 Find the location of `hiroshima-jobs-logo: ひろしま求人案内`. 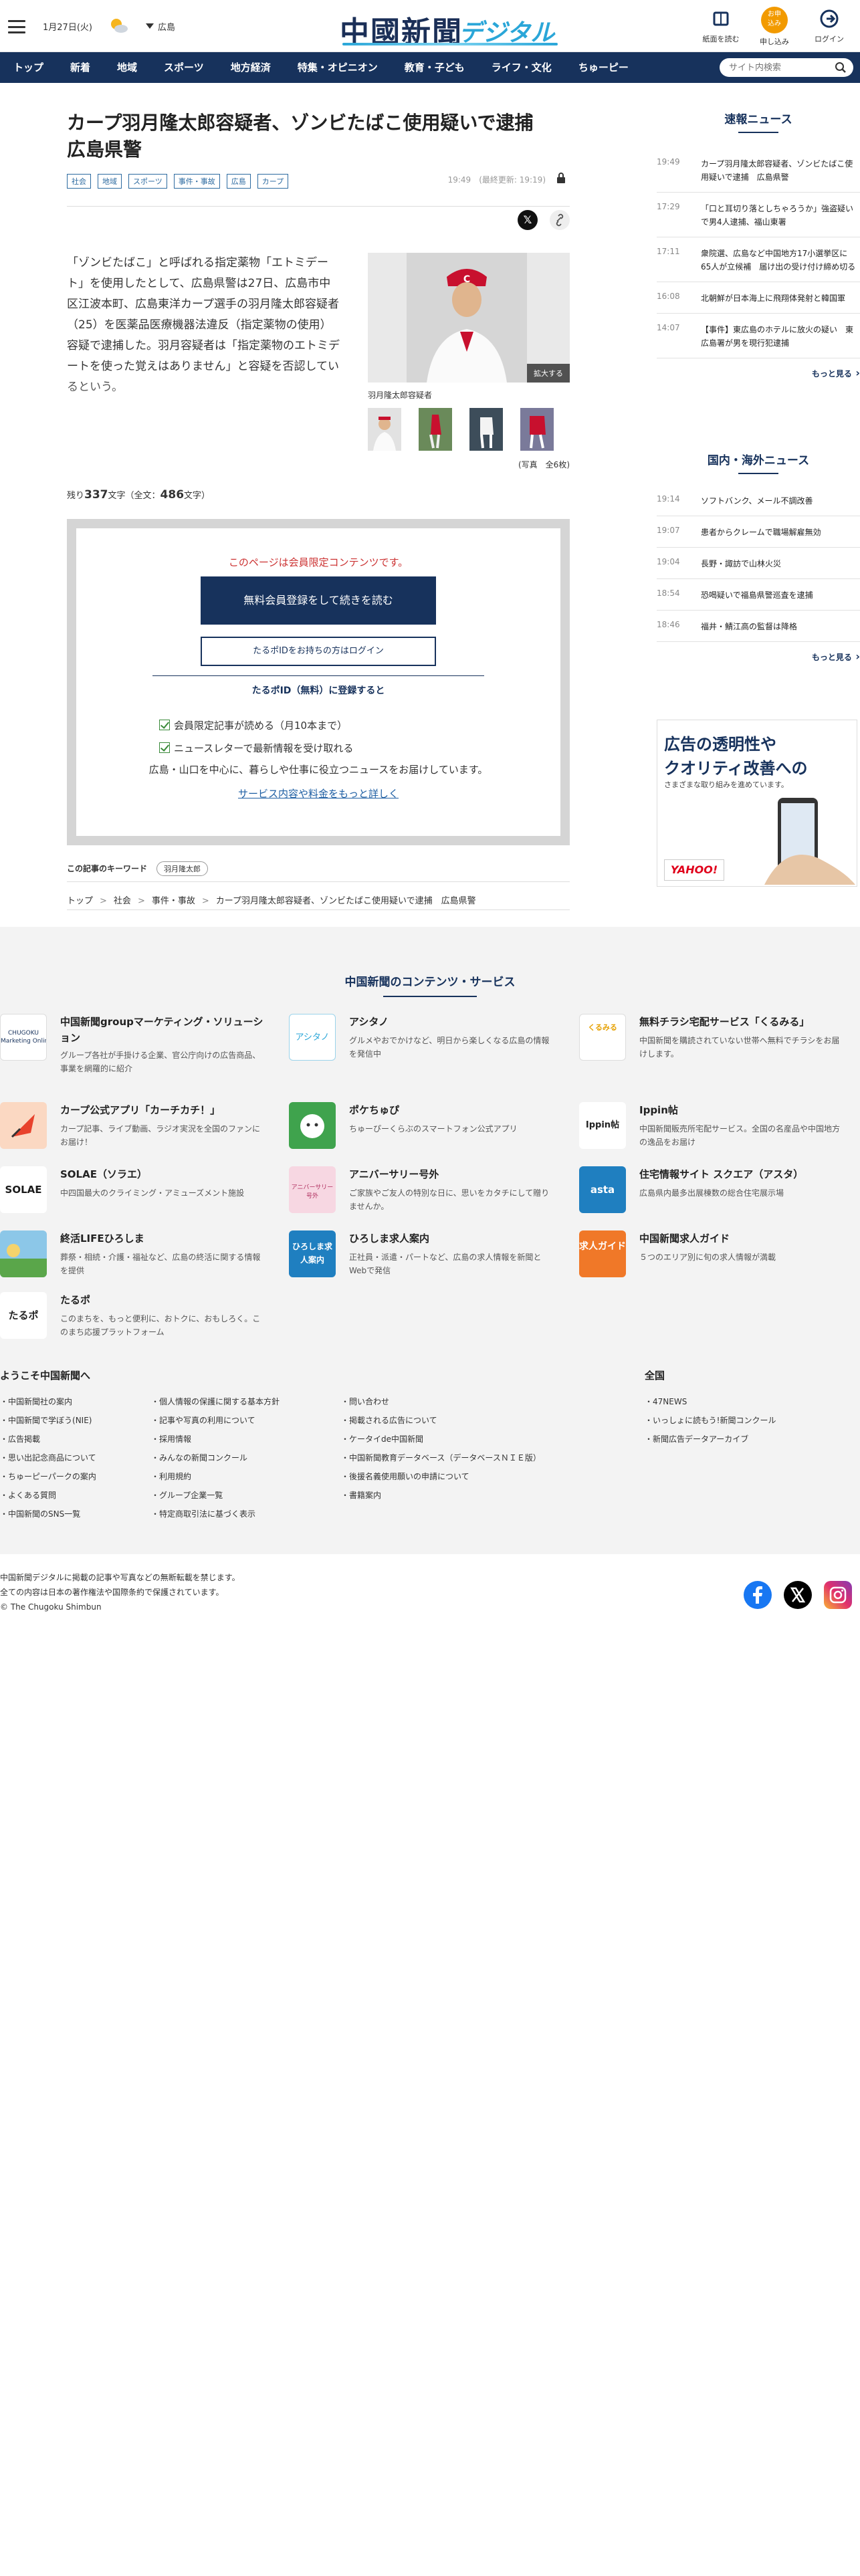

hiroshima-jobs-logo: ひろしま求人案内 is located at coordinates (312, 1253).